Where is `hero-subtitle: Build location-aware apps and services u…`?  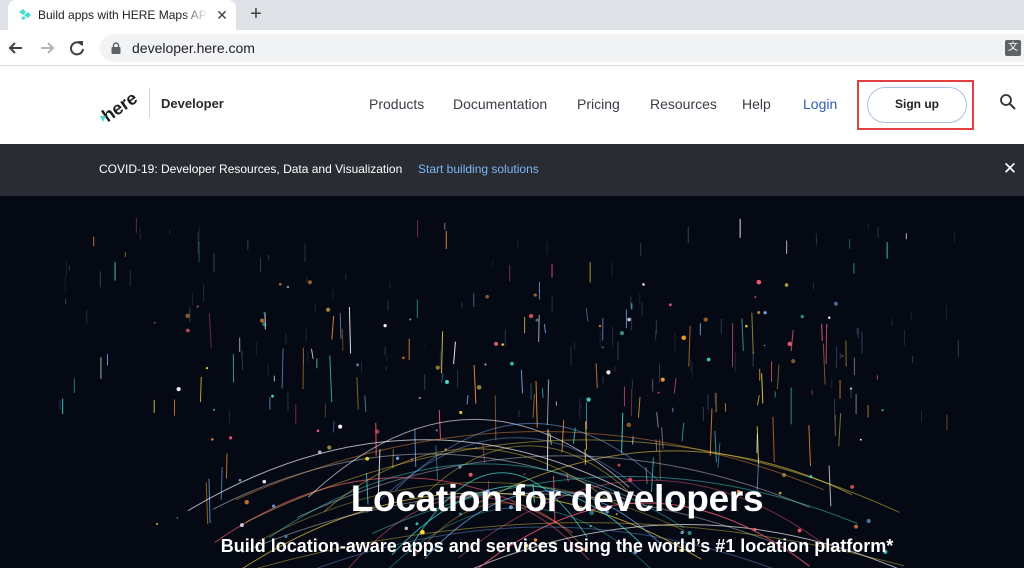 hero-subtitle: Build location-aware apps and services u… is located at coordinates (557, 546).